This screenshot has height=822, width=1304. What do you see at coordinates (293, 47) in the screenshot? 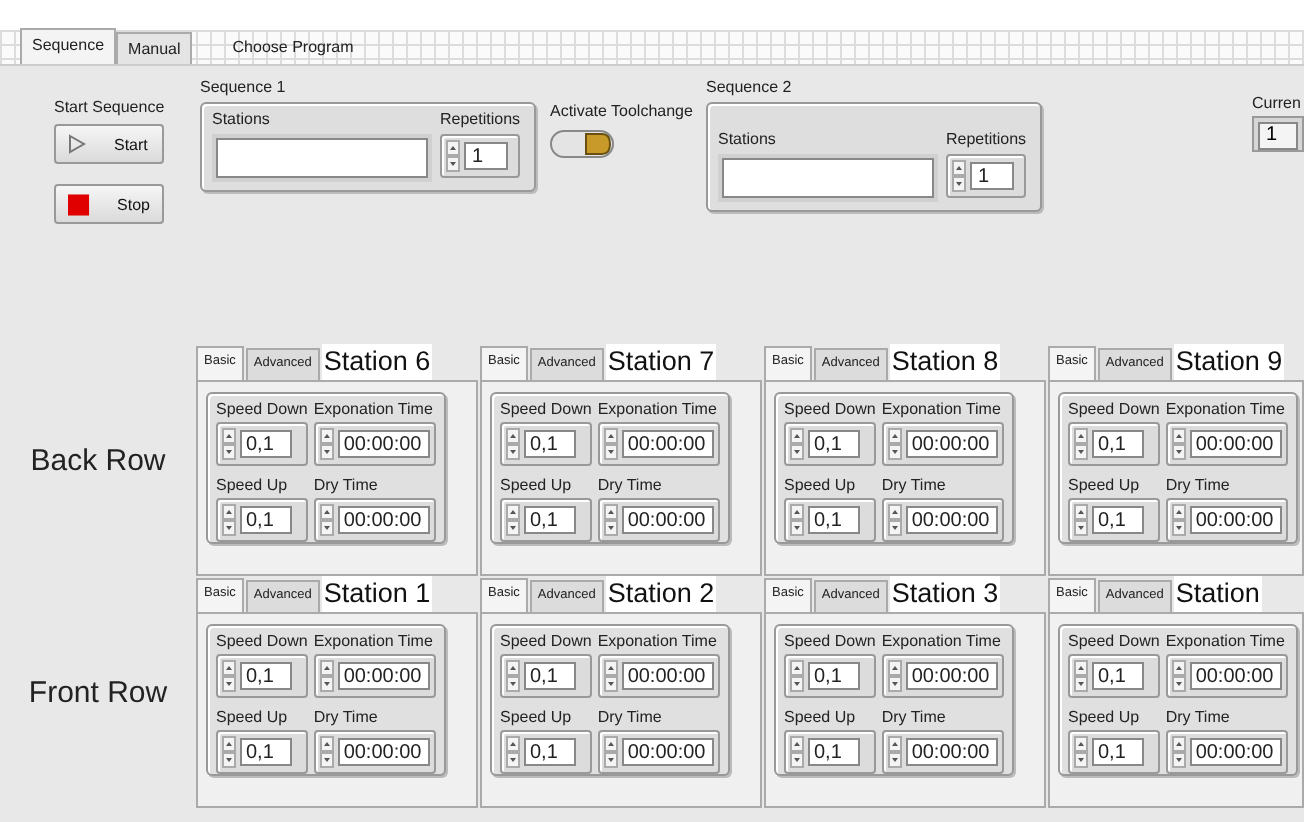
I see `program-label: Choose Program` at bounding box center [293, 47].